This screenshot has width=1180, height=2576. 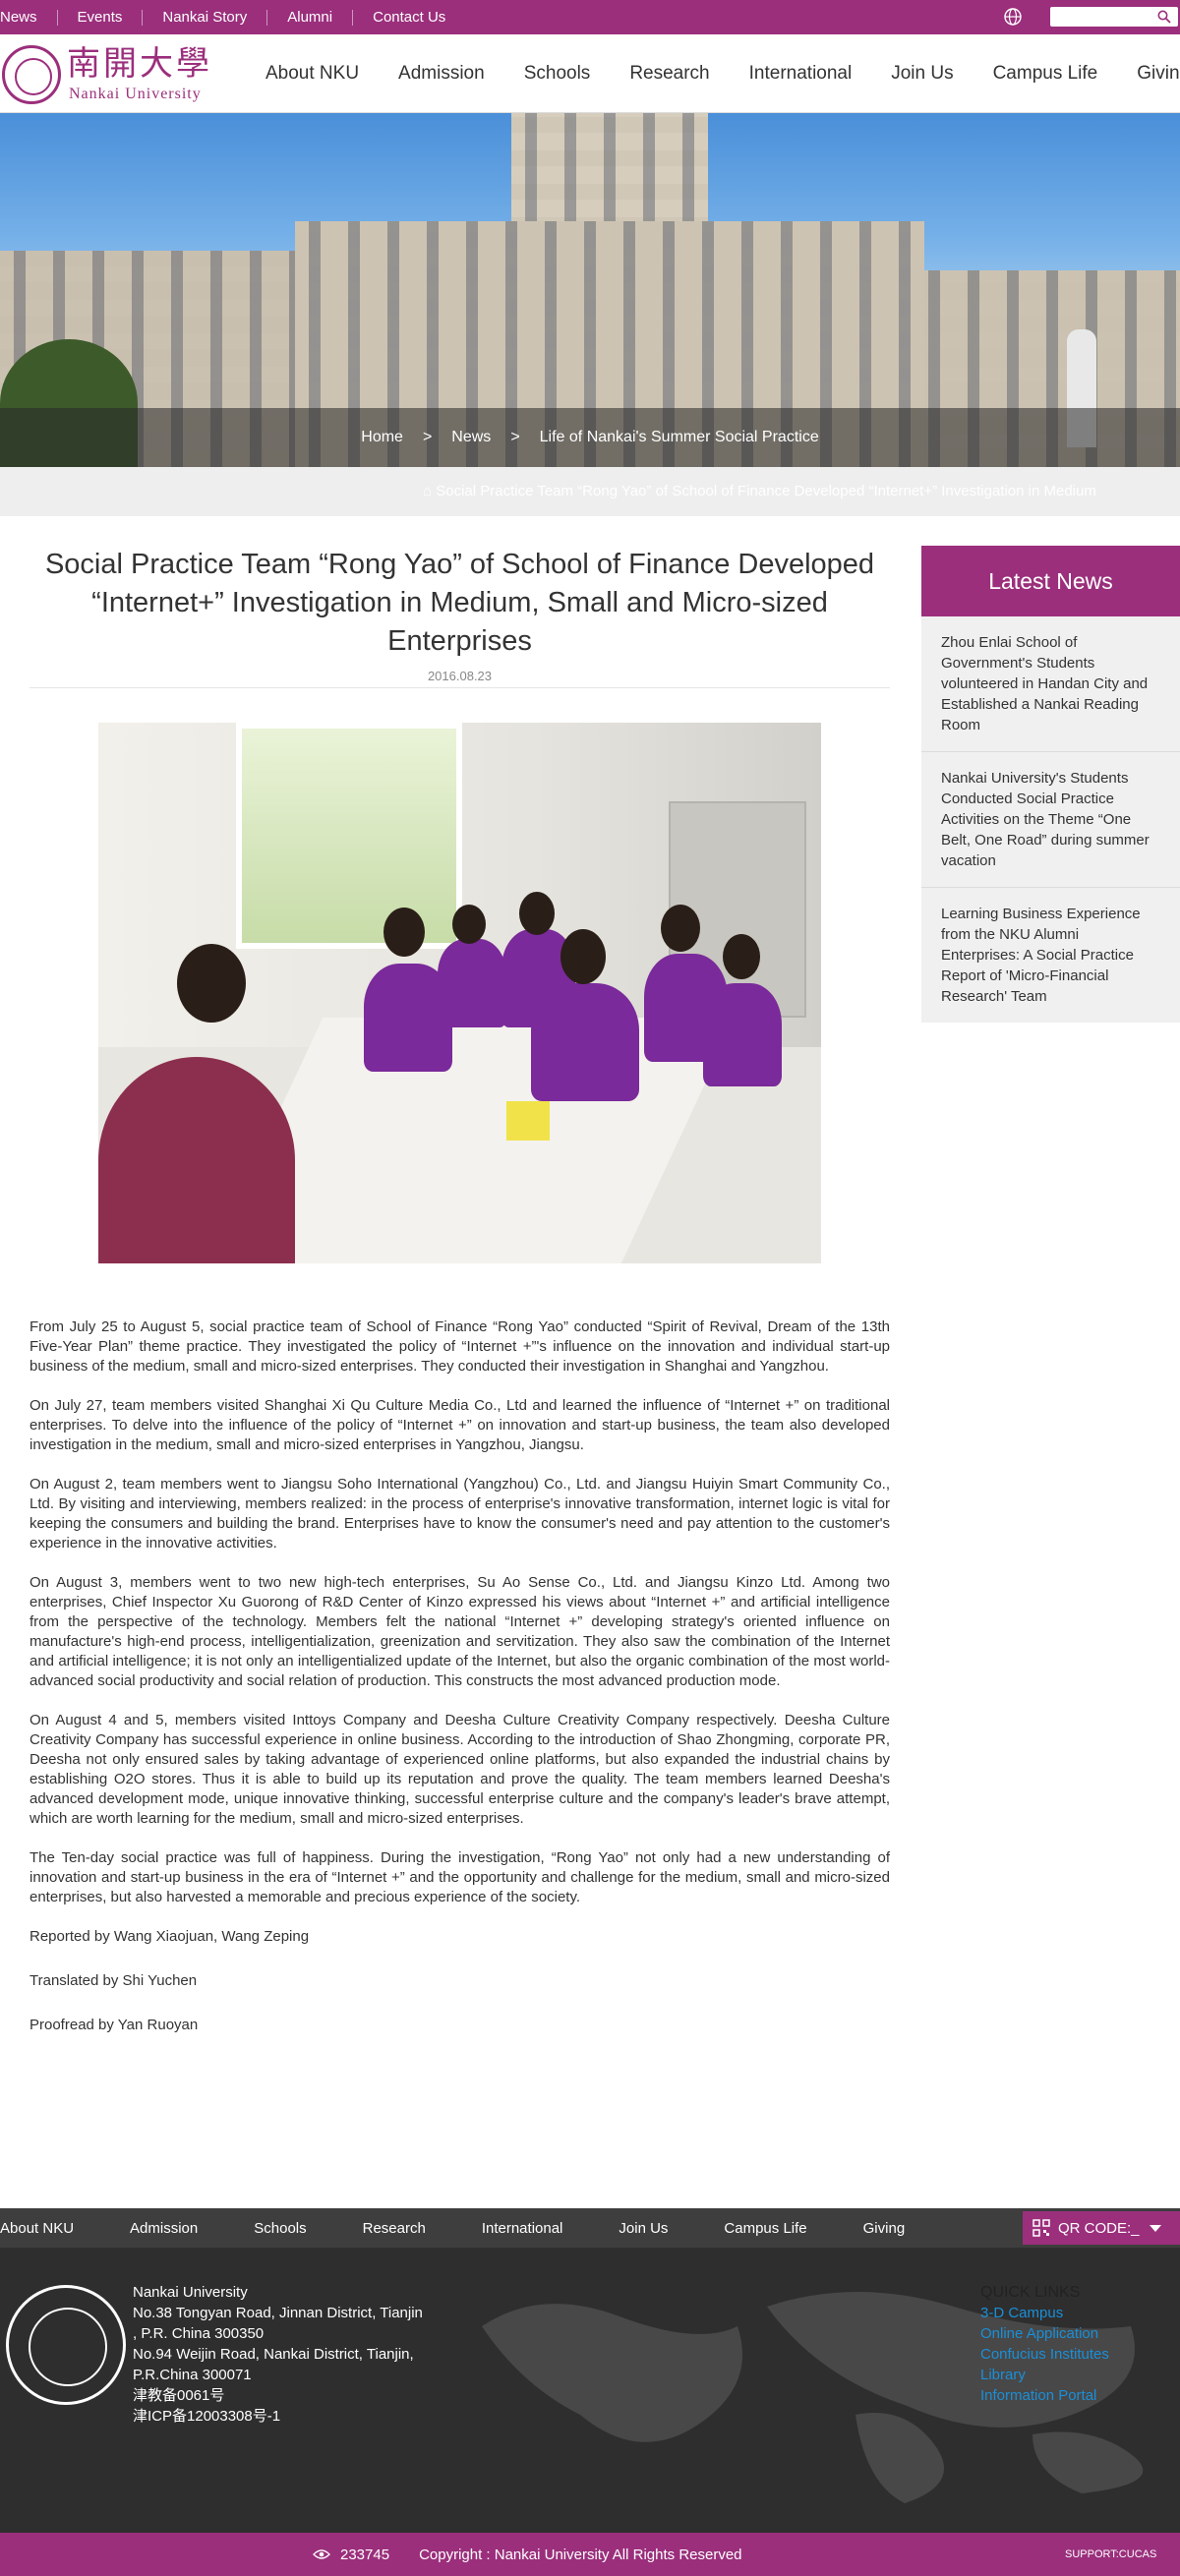 I want to click on nav-international: International, so click(x=801, y=74).